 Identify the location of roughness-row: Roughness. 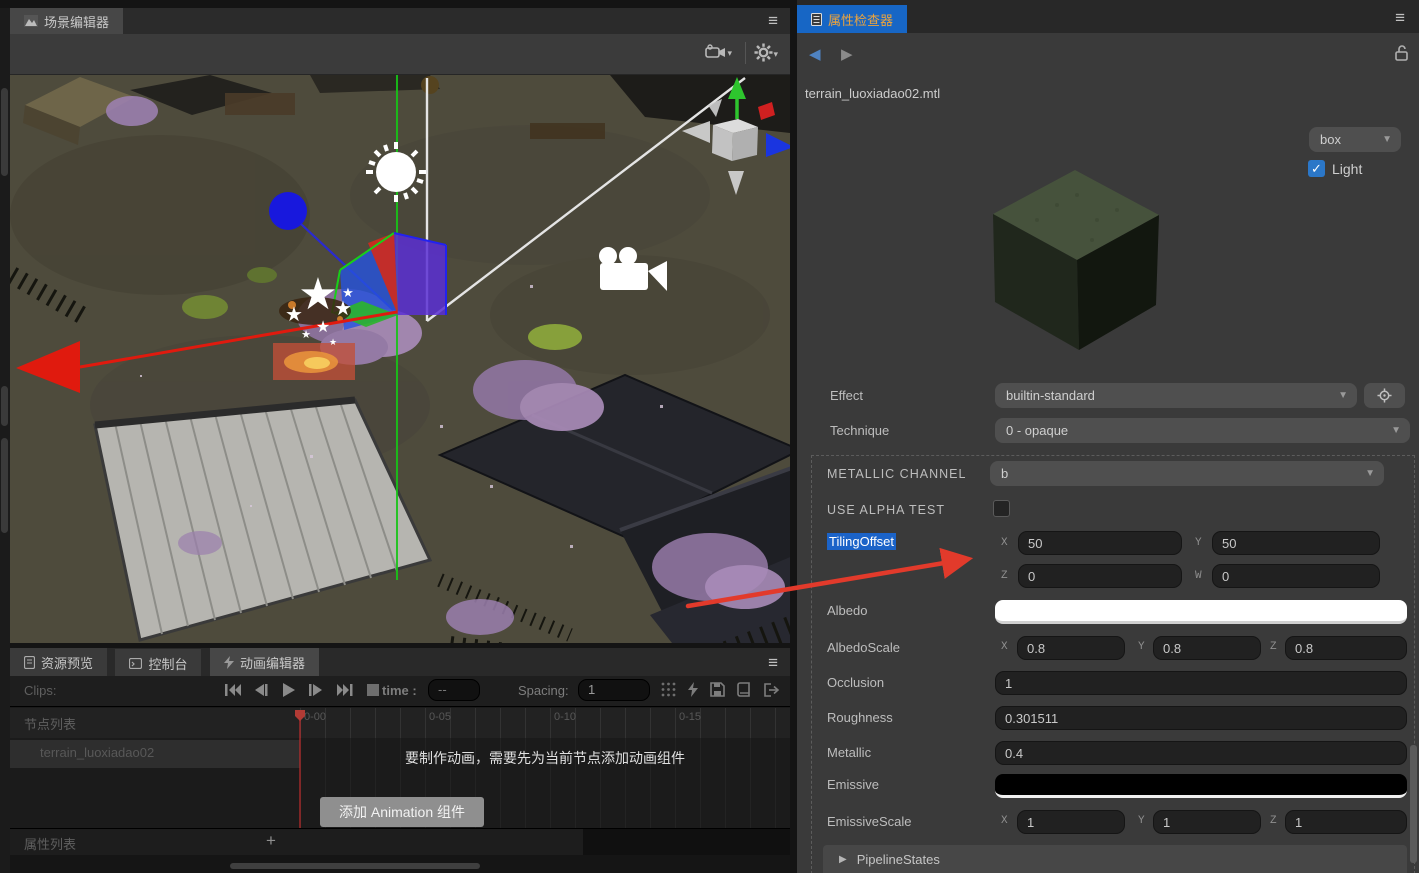
(1108, 718).